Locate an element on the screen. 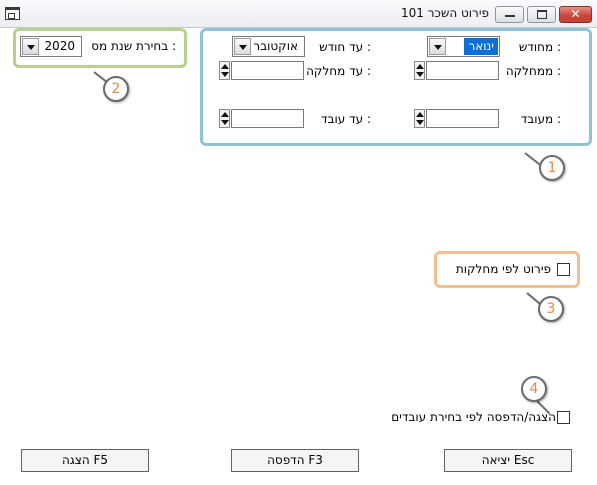 Image resolution: width=597 pixels, height=485 pixels. callout-marker-4: 4 is located at coordinates (534, 389).